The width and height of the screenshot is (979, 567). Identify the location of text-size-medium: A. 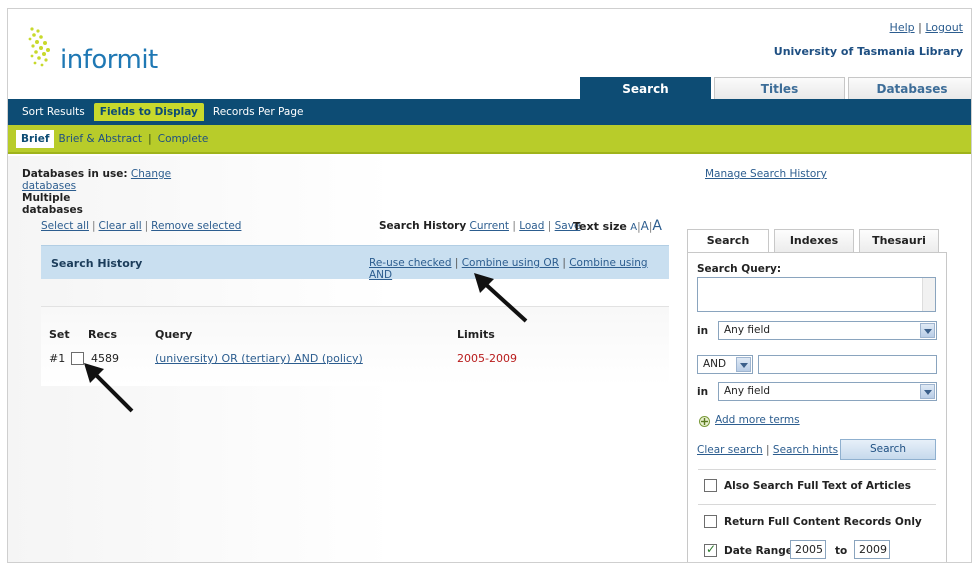
(645, 226).